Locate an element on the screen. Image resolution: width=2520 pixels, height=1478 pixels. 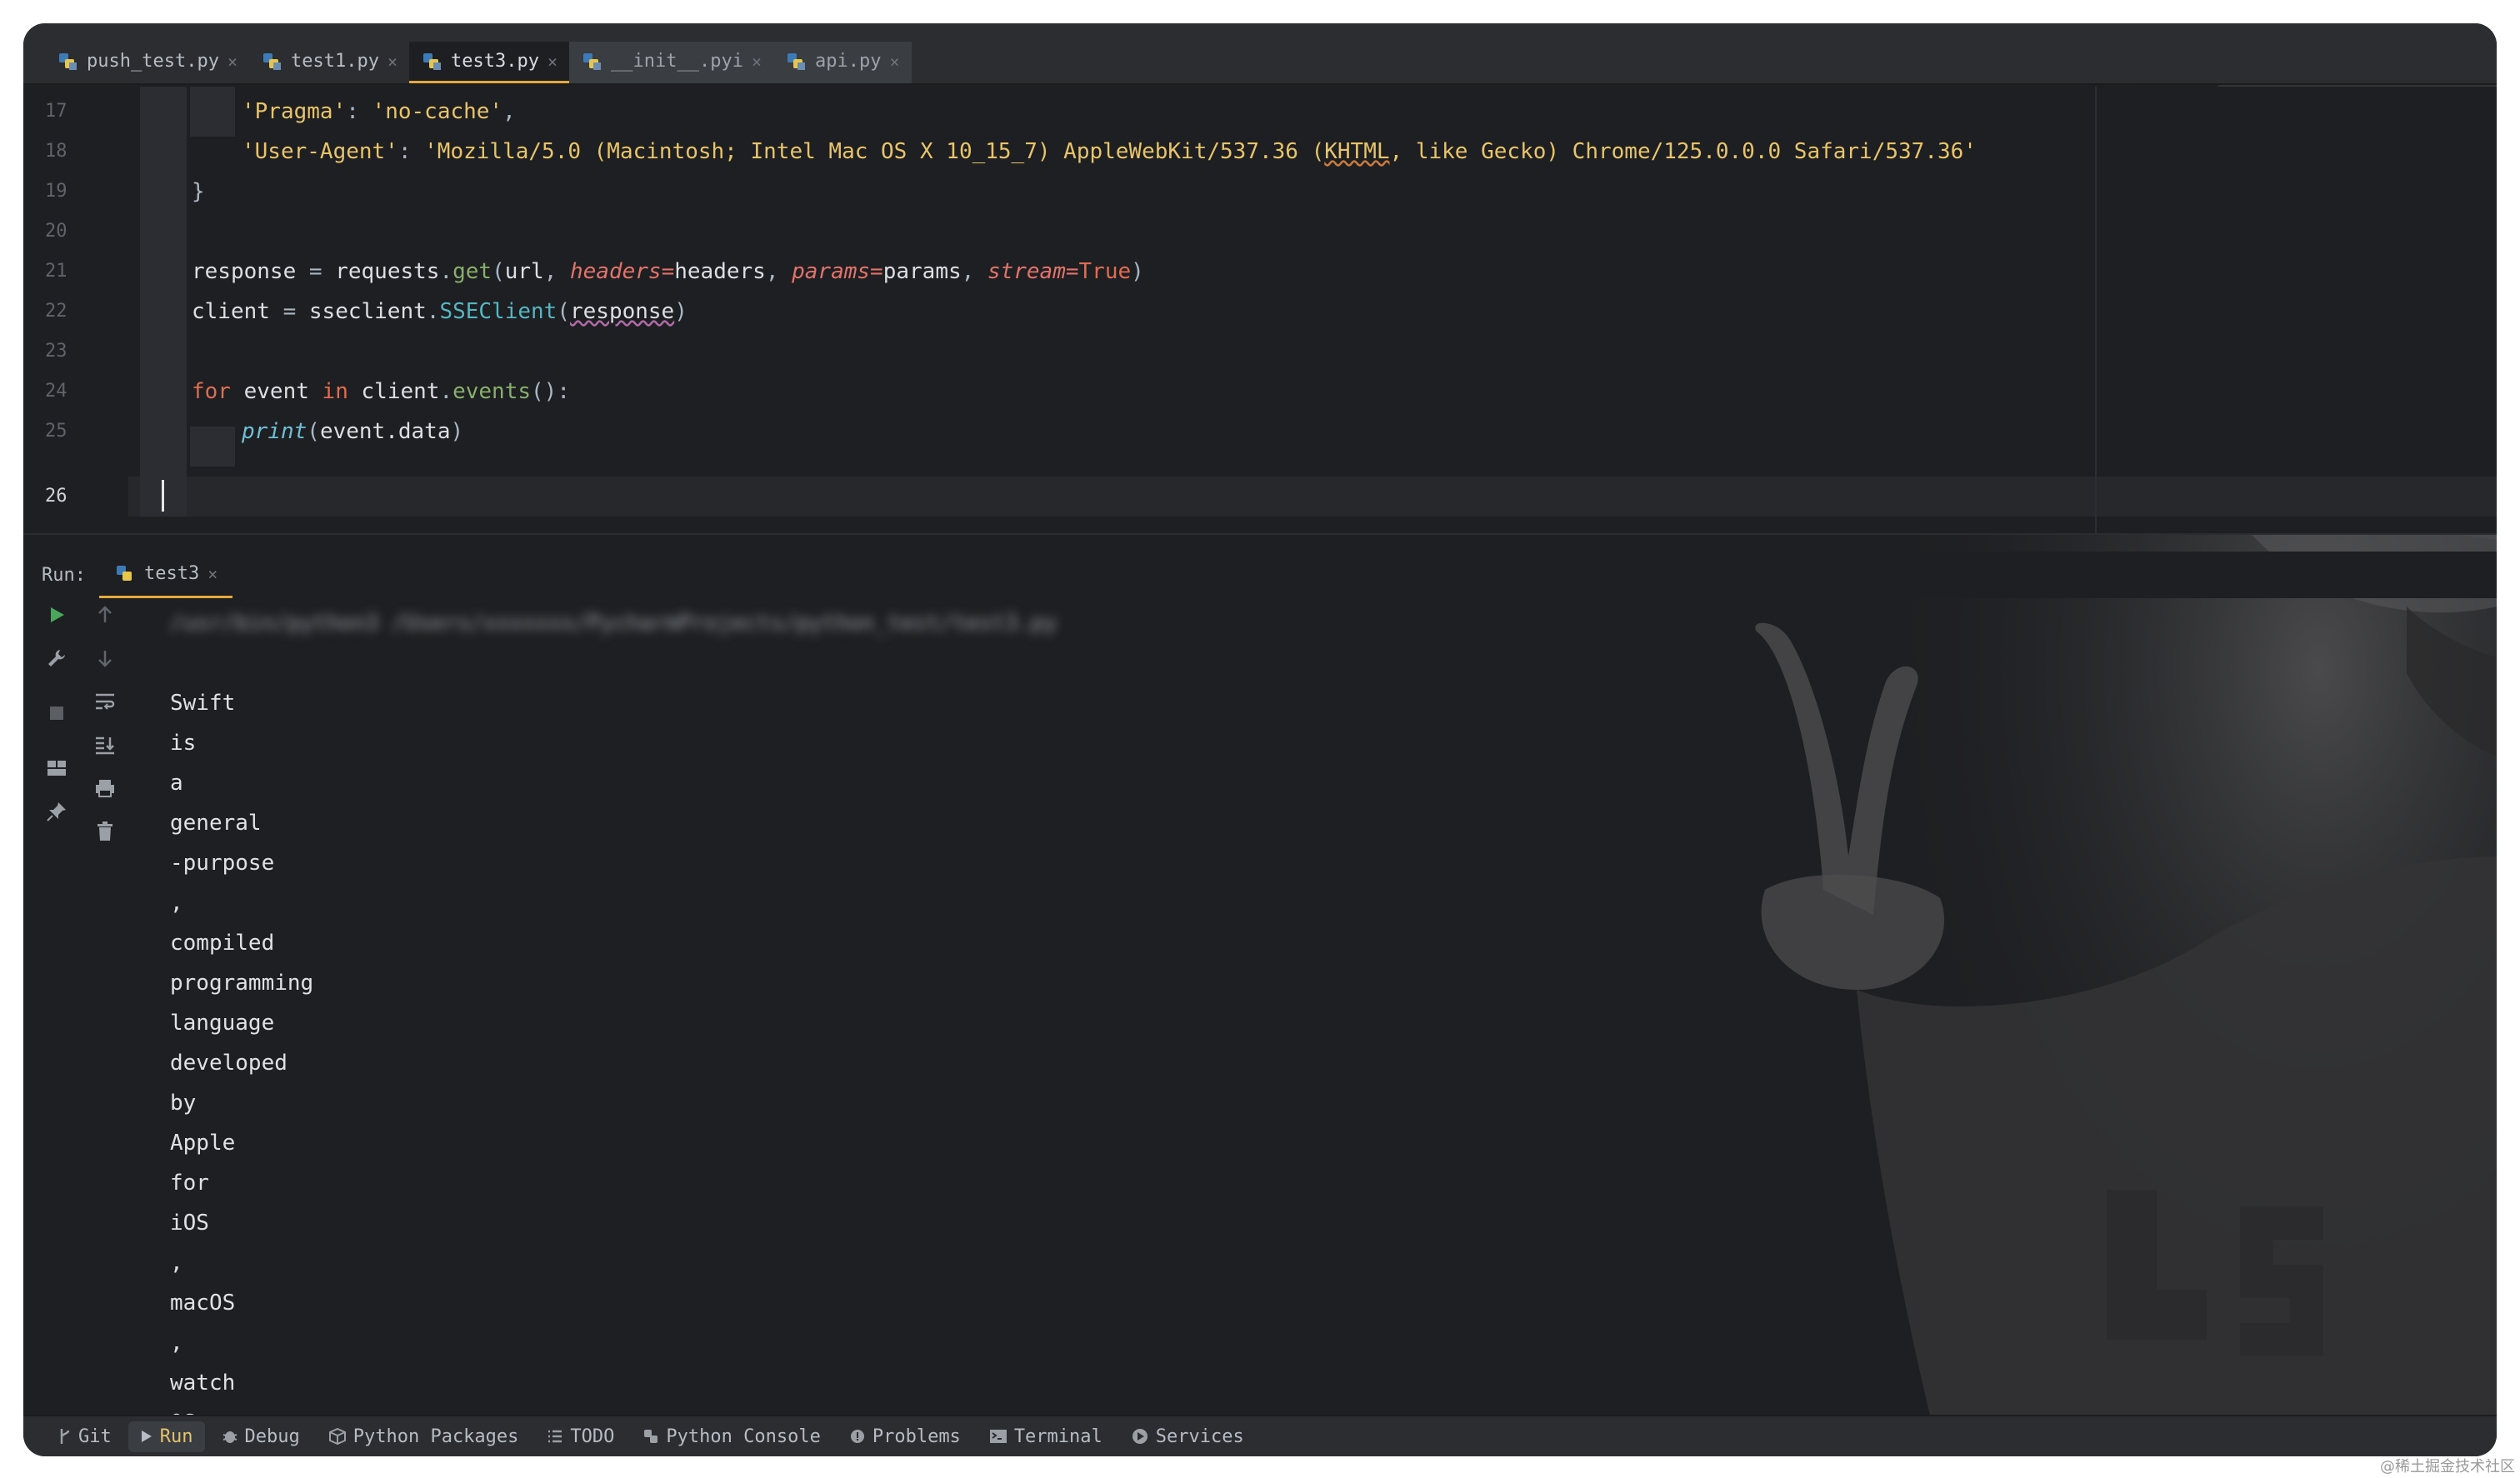
toolwindow-label: Python Packages is located at coordinates (436, 1437).